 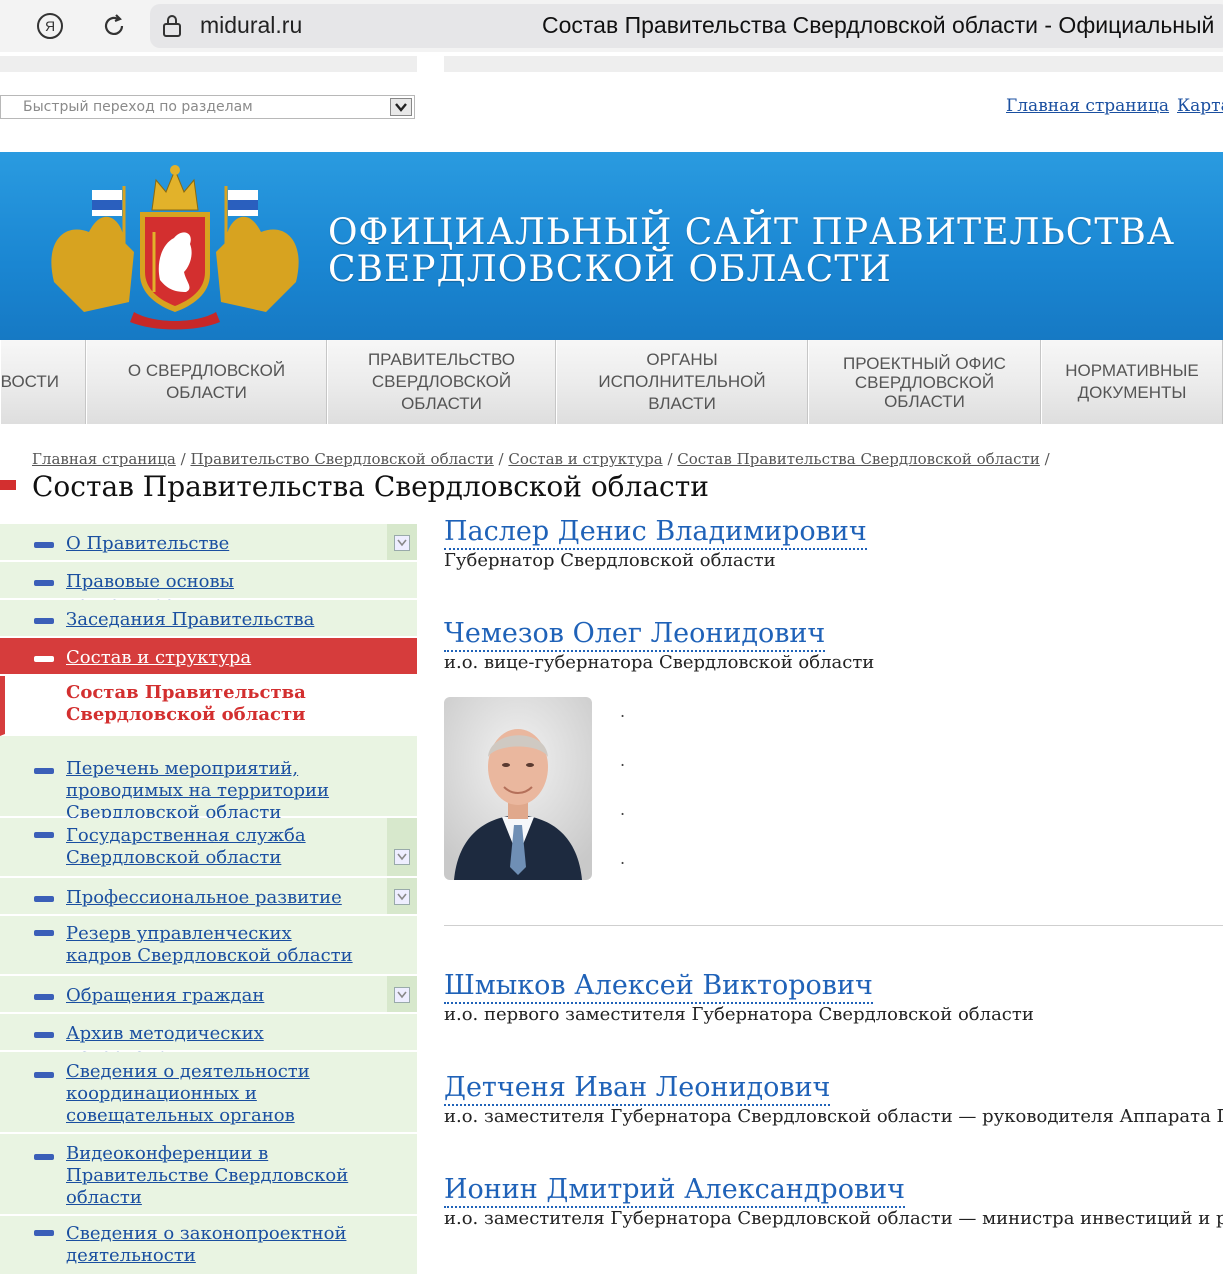 I want to click on person-name-link: Шмыков Алексей Викторович, so click(x=658, y=987).